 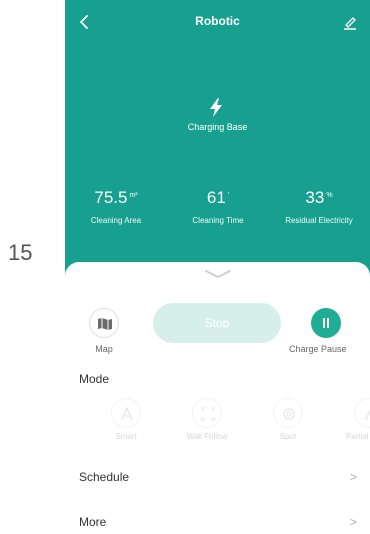 What do you see at coordinates (216, 197) in the screenshot?
I see `stat-value: 61` at bounding box center [216, 197].